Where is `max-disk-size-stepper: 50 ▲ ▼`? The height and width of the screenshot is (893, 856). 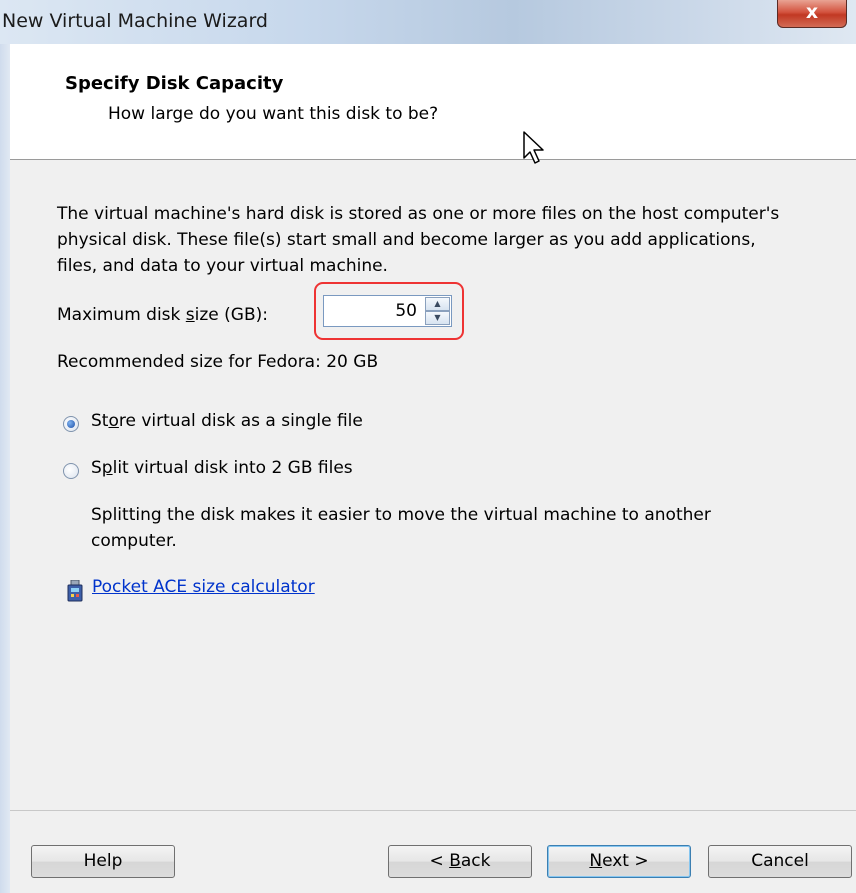 max-disk-size-stepper: 50 ▲ ▼ is located at coordinates (387, 311).